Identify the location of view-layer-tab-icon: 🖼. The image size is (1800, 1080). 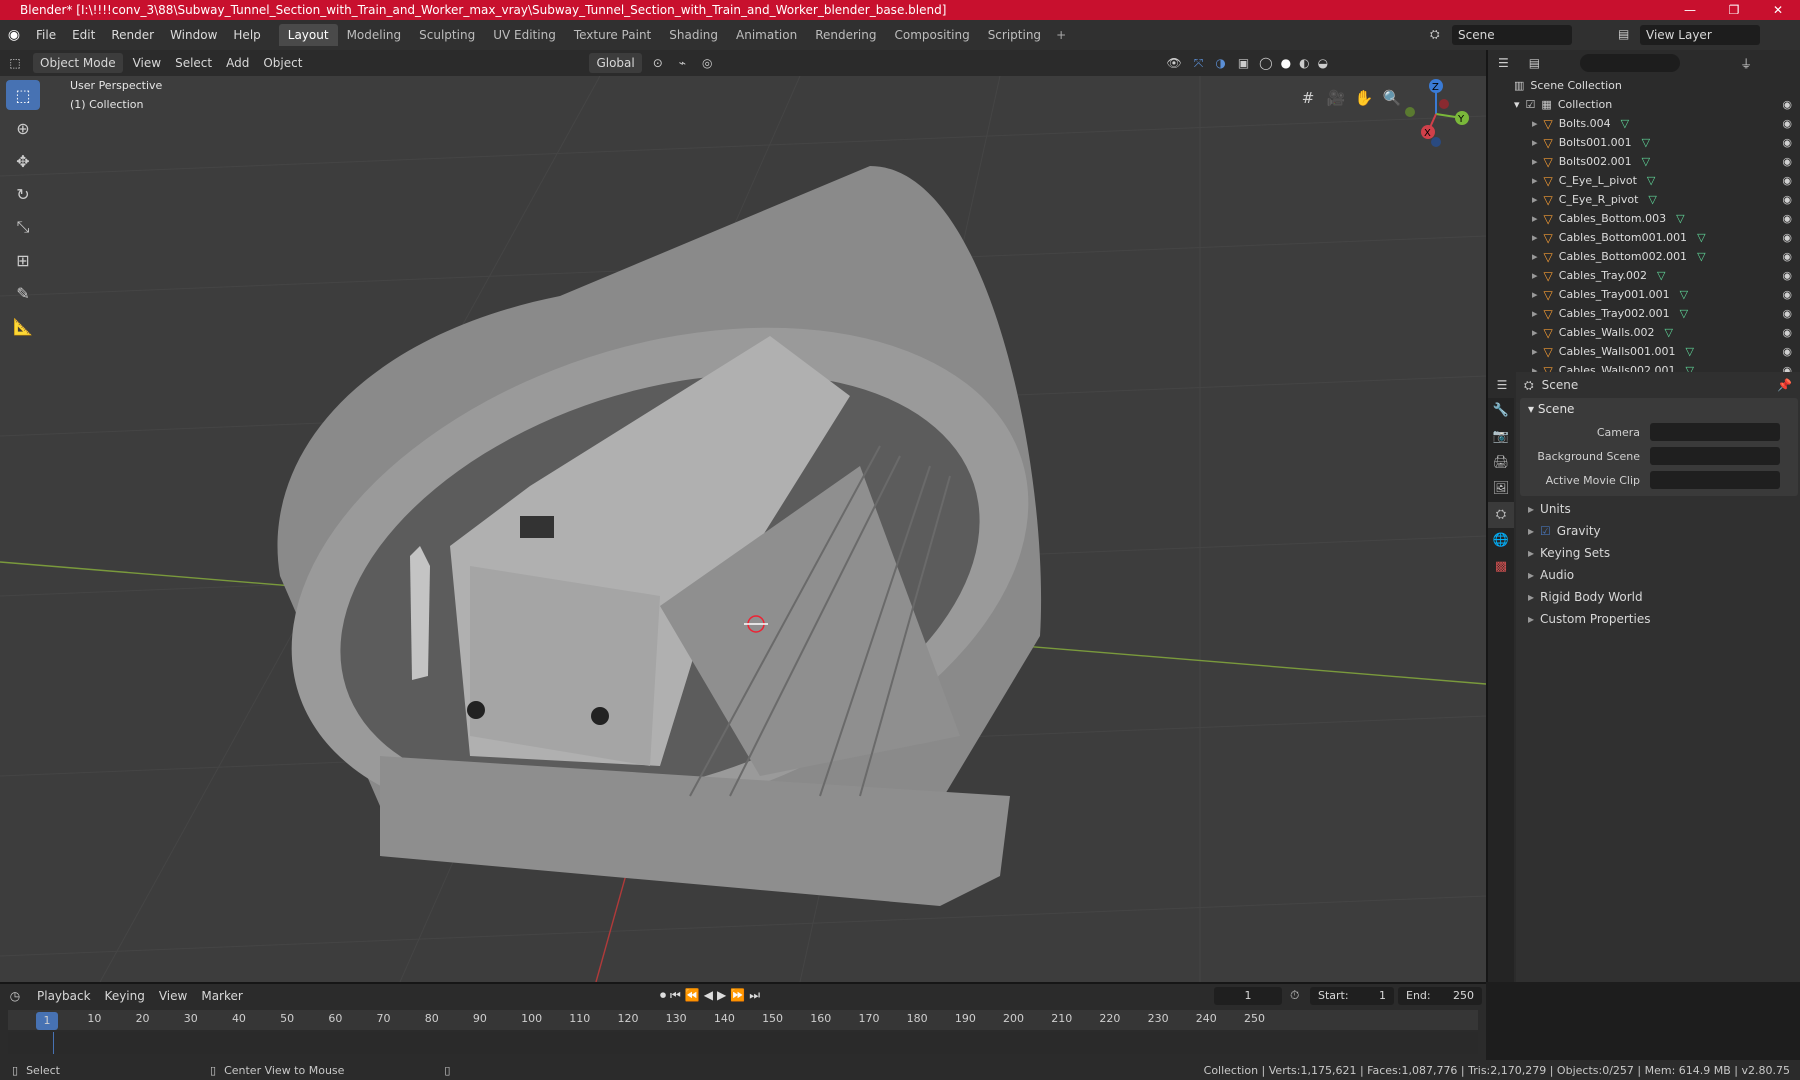
(1501, 489).